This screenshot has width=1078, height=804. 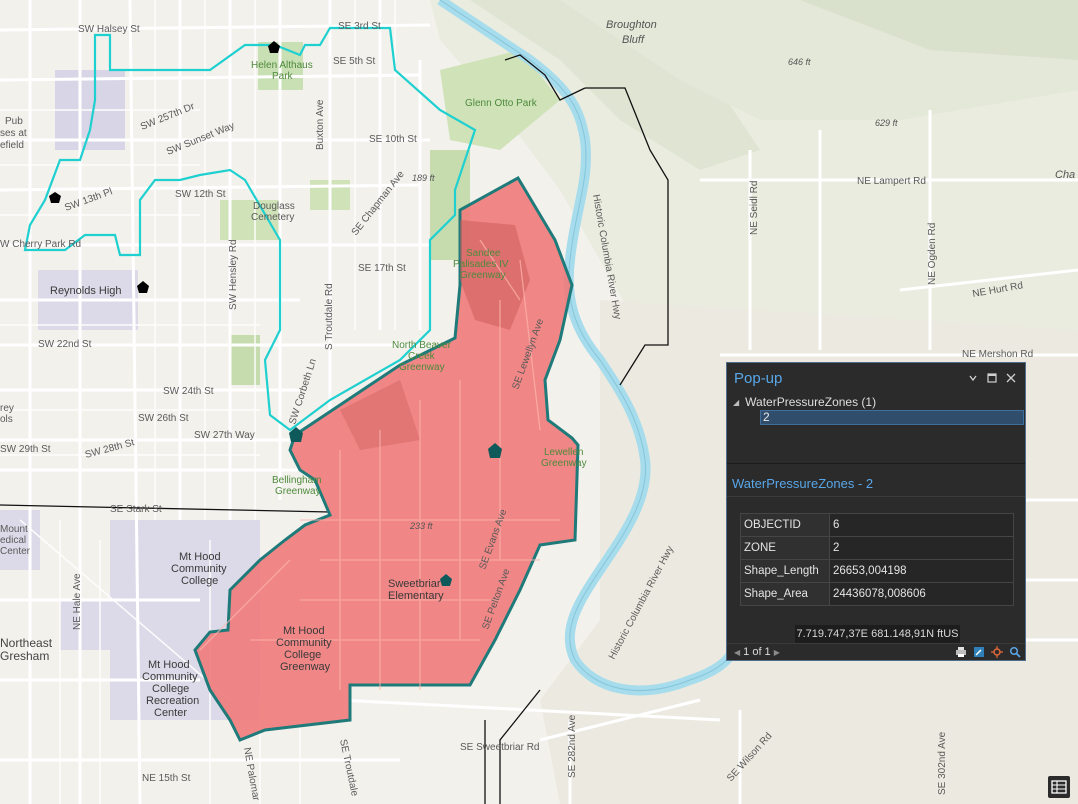 I want to click on label-rey: rey, so click(x=7, y=408).